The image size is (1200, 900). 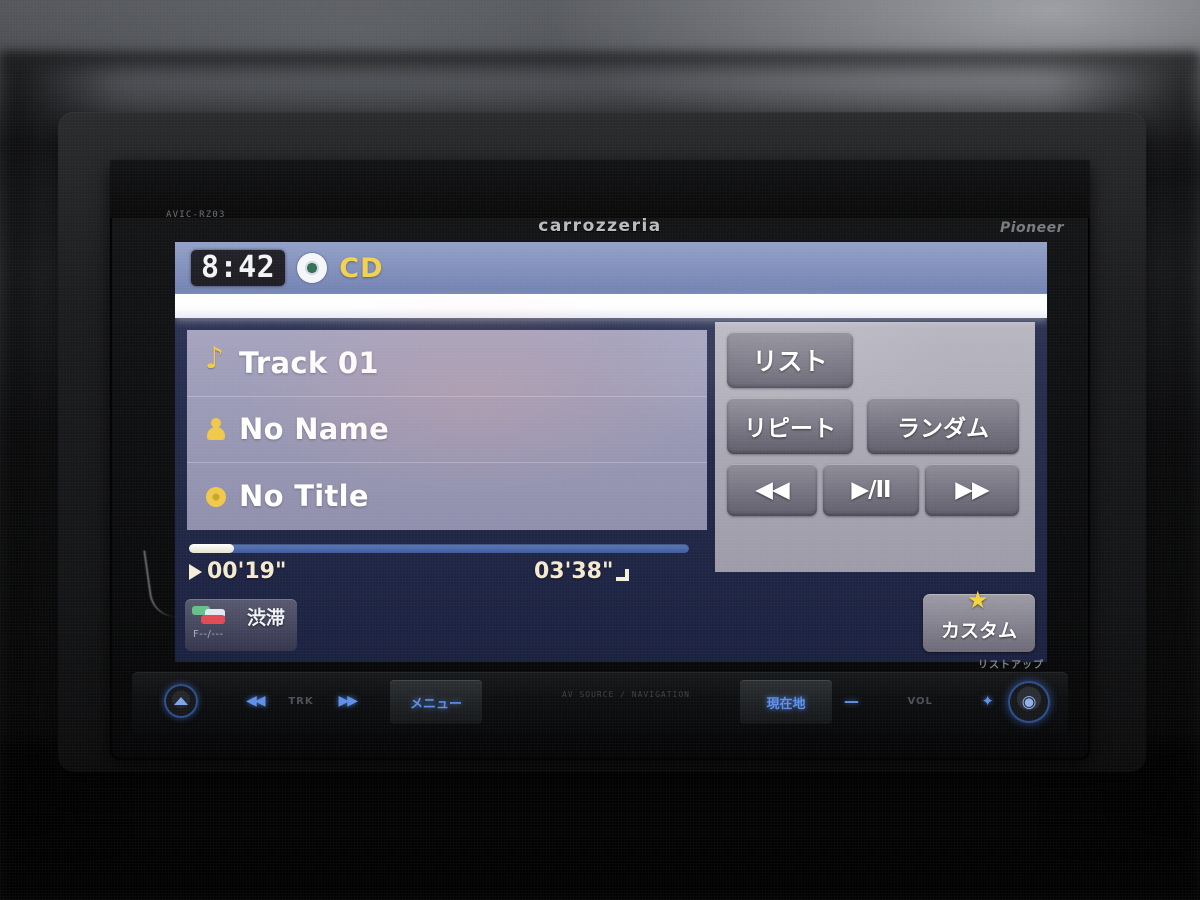 I want to click on repeat-button: リピート, so click(x=790, y=426).